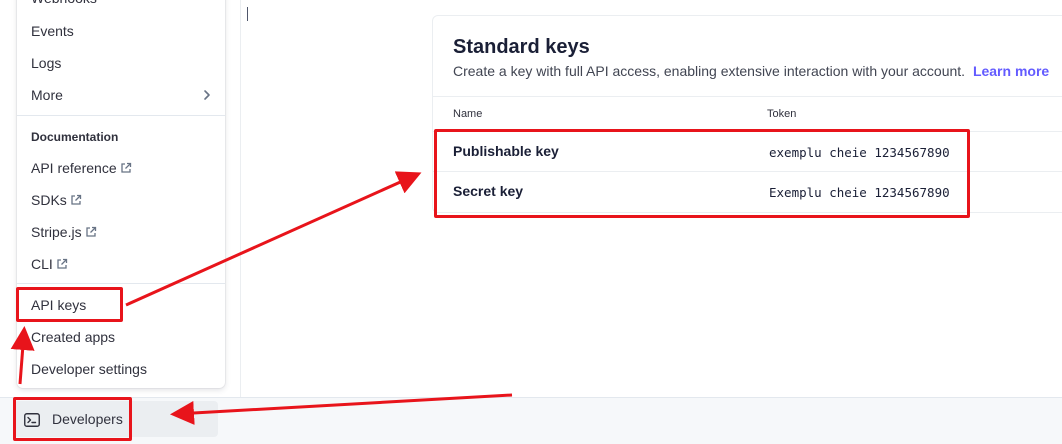  Describe the element at coordinates (782, 114) in the screenshot. I see `column-header-token: Token` at that location.